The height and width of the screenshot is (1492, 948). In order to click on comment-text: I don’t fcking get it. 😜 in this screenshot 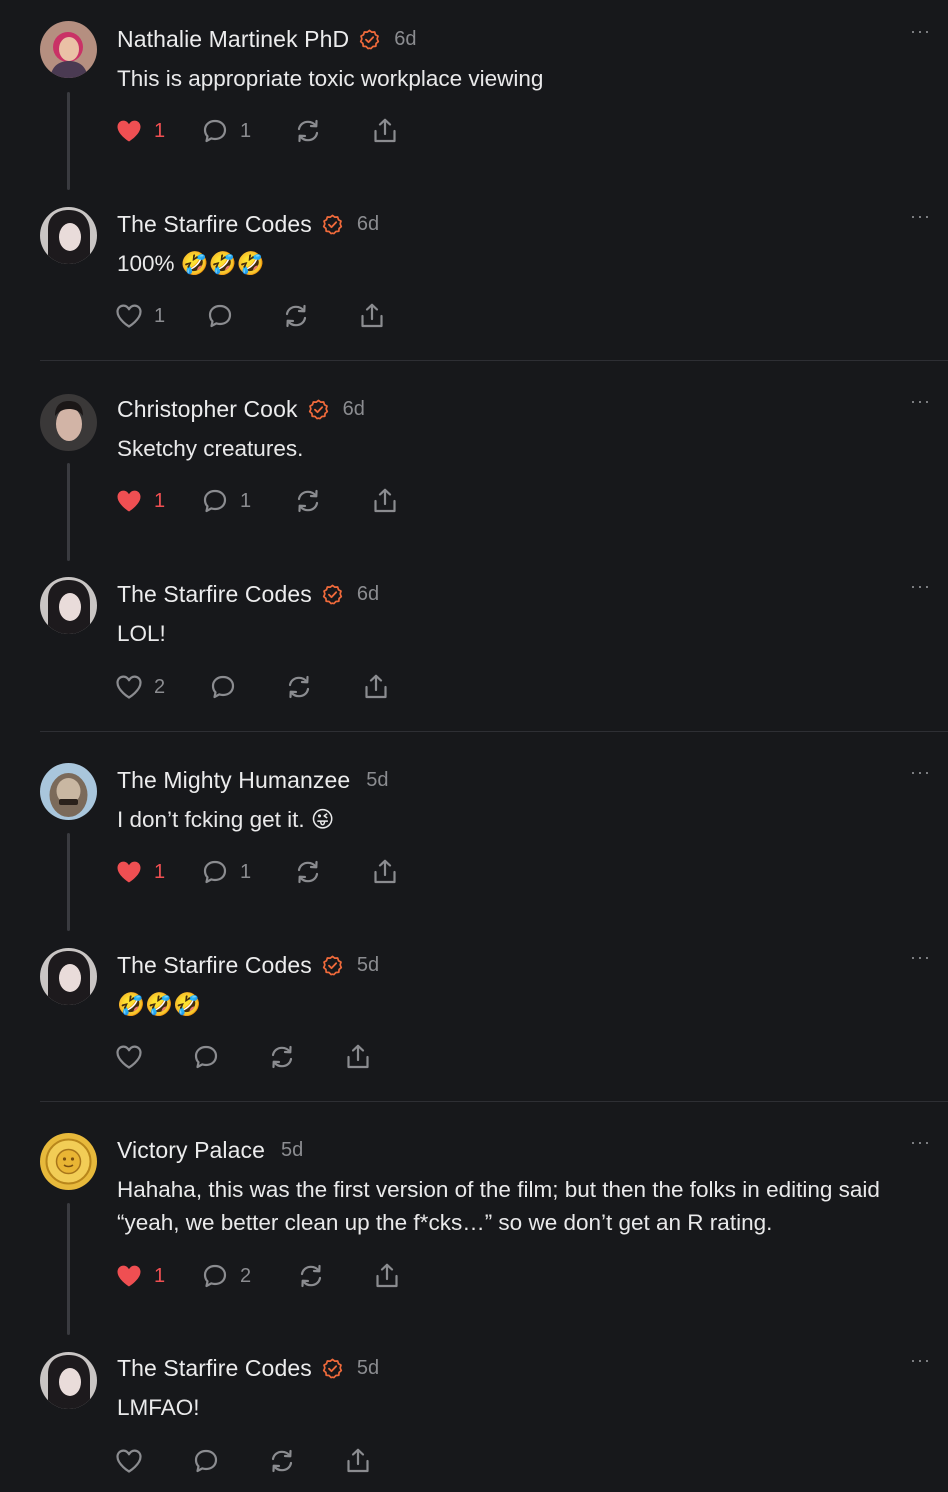, I will do `click(226, 819)`.